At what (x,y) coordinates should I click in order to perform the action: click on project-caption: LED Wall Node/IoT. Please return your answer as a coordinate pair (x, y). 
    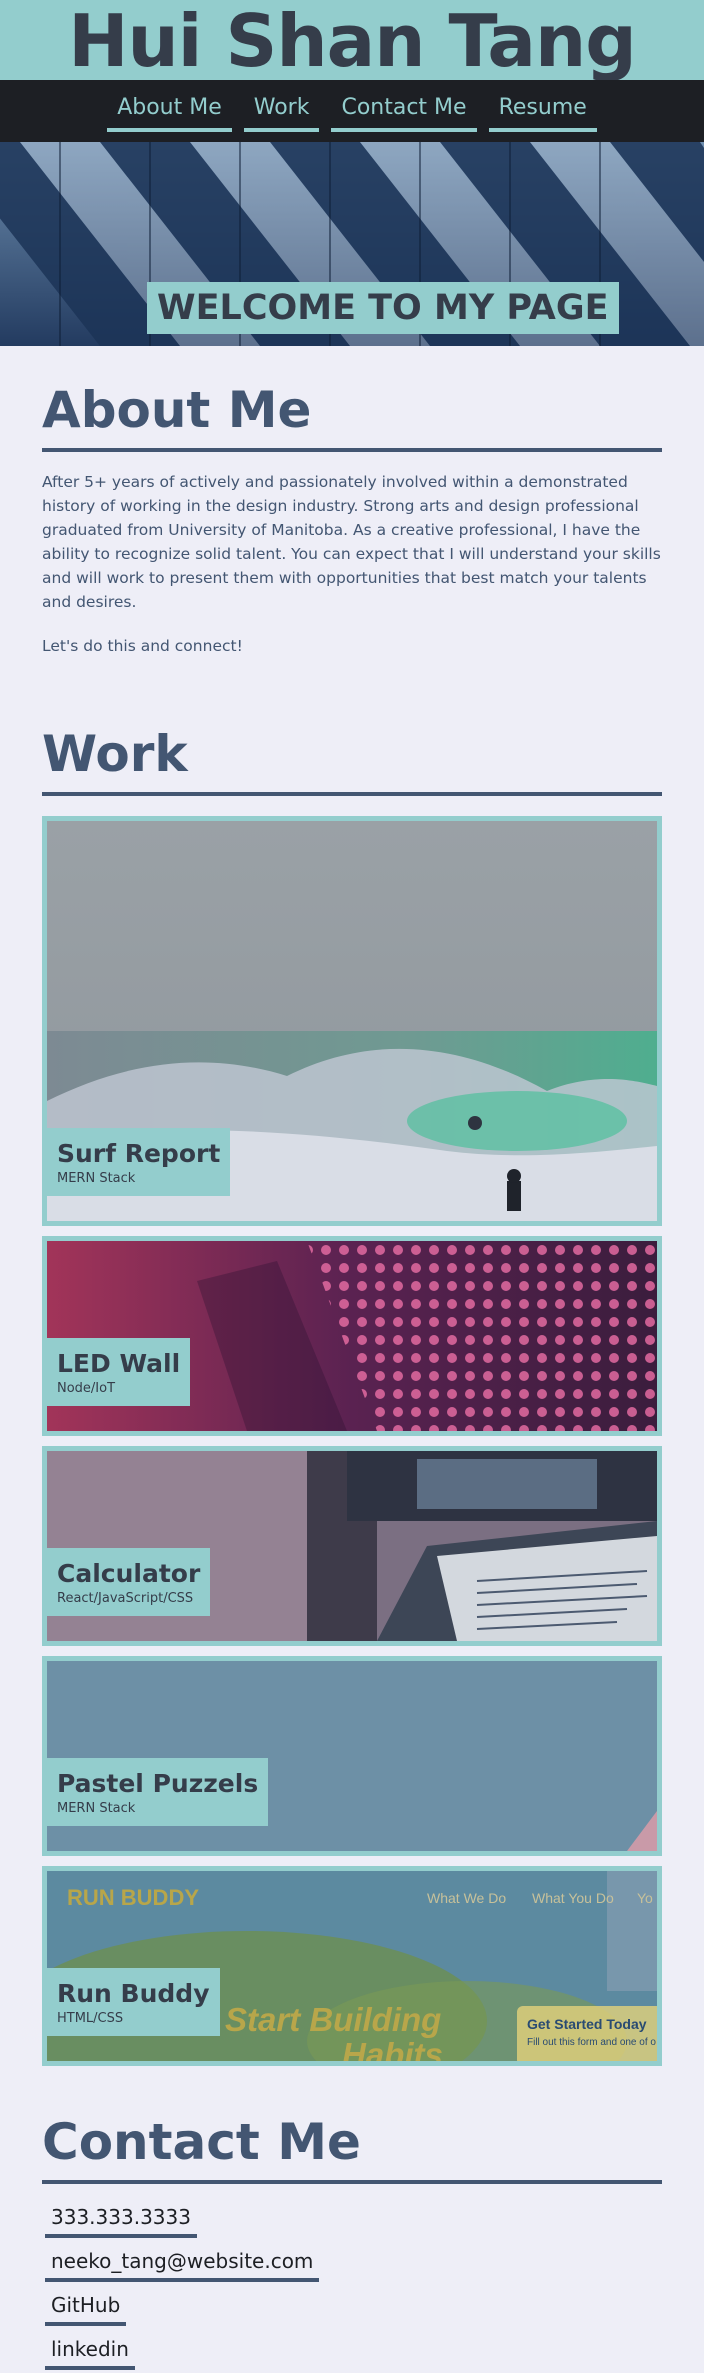
    Looking at the image, I should click on (119, 1372).